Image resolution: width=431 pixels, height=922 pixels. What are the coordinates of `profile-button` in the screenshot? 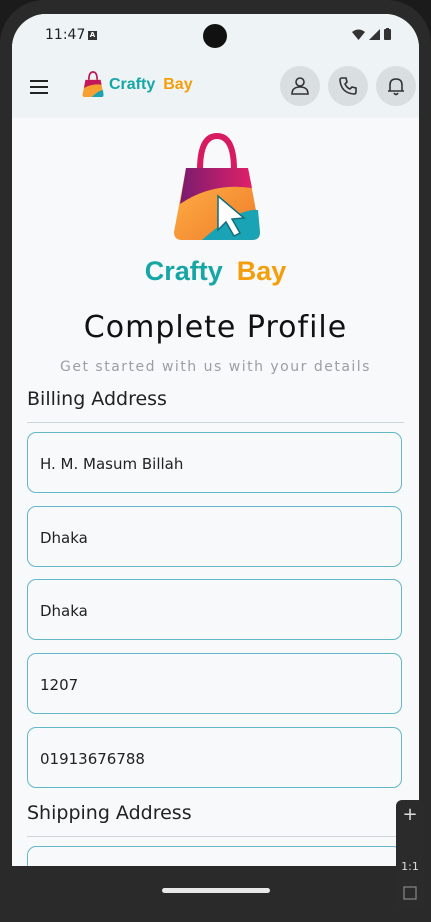 It's located at (300, 86).